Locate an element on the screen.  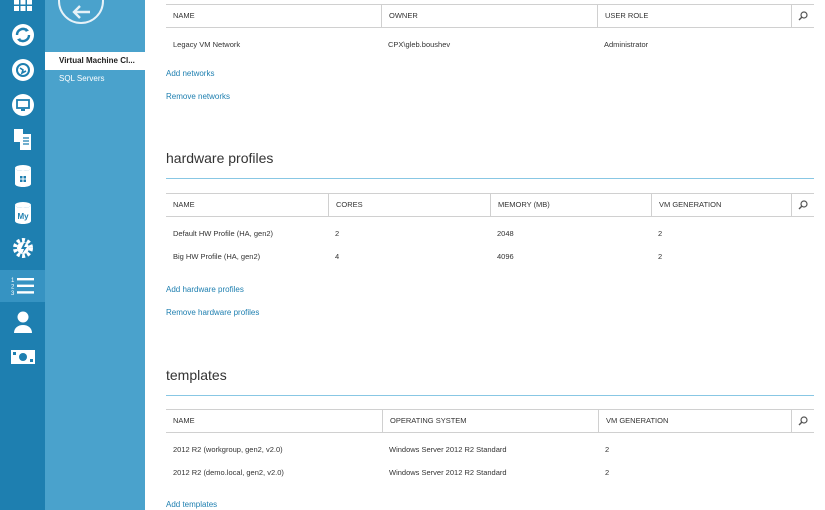
subscriptions-card-icon is located at coordinates (22, 357).